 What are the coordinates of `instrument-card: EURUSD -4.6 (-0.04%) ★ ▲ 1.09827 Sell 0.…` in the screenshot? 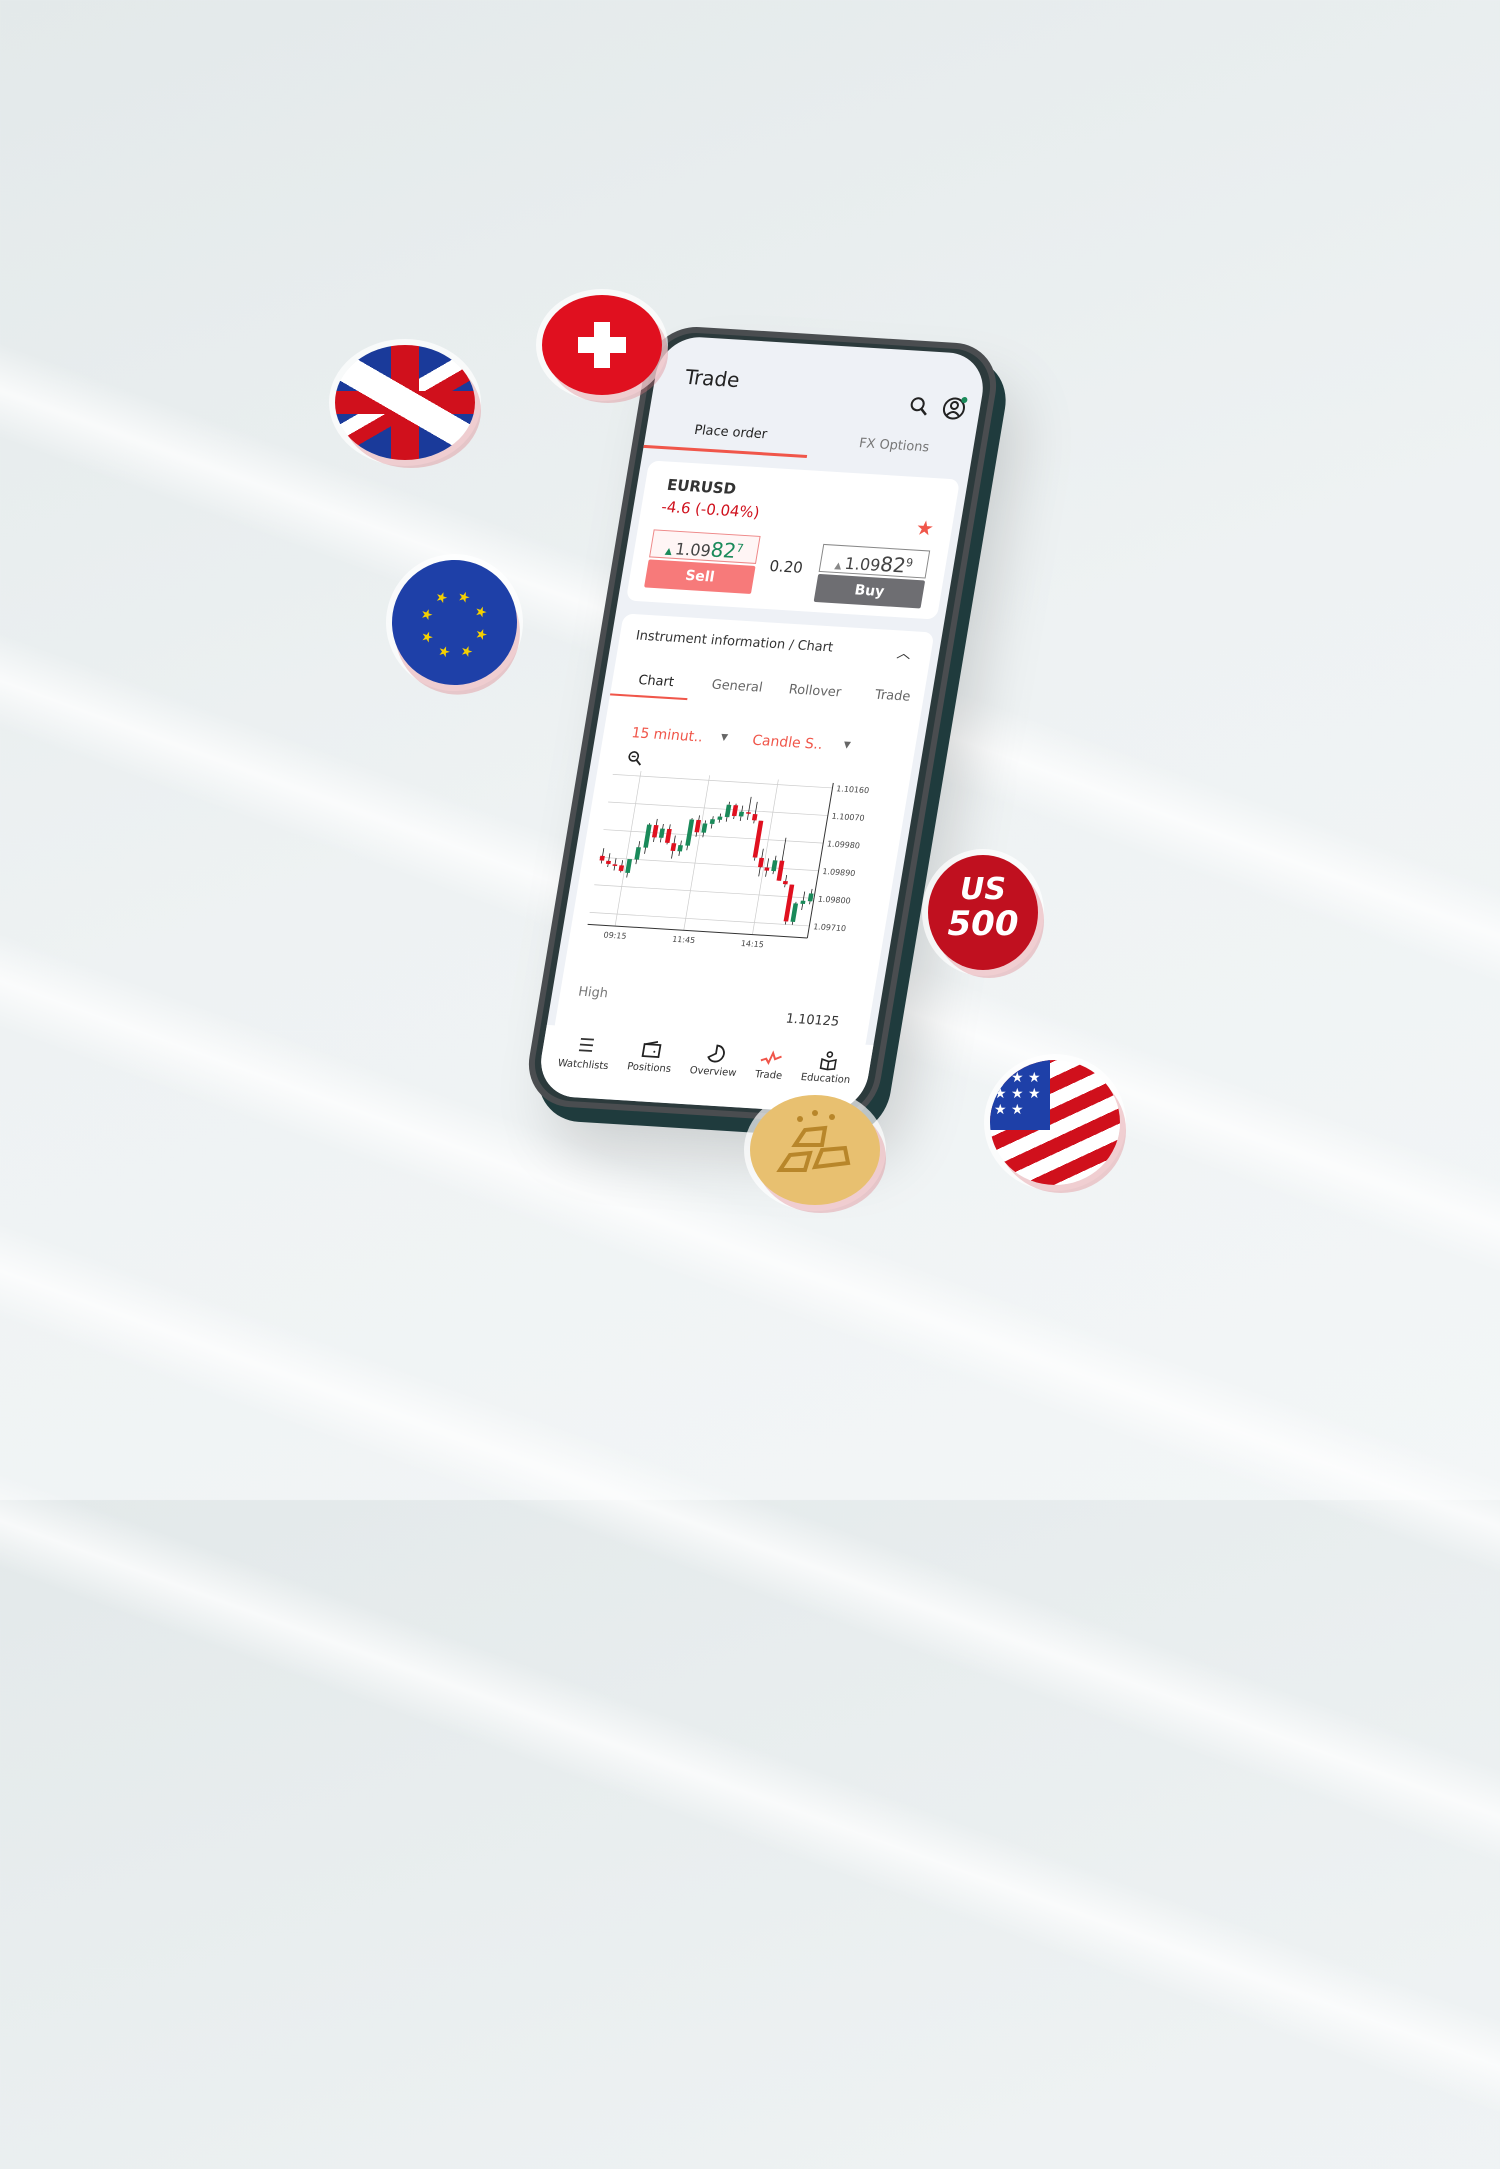 It's located at (793, 539).